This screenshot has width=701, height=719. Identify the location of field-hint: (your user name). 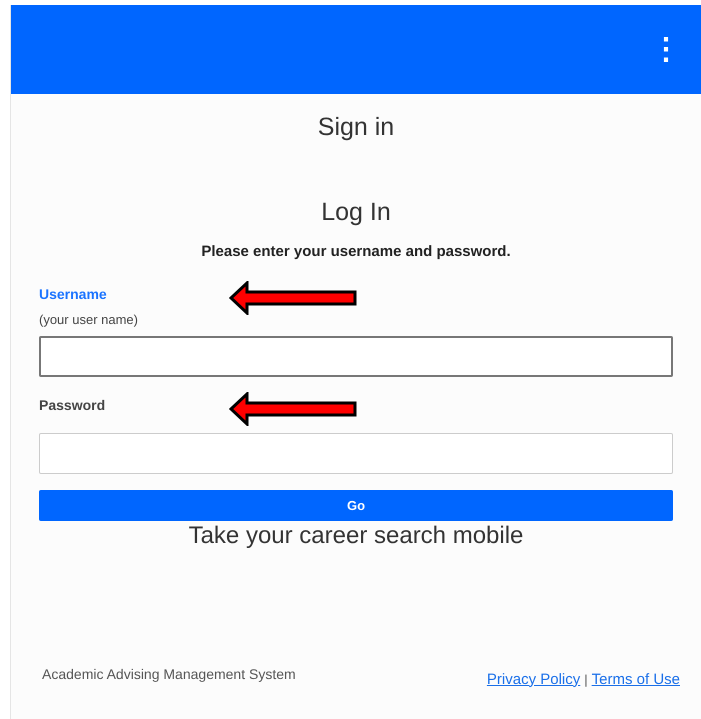
(88, 319).